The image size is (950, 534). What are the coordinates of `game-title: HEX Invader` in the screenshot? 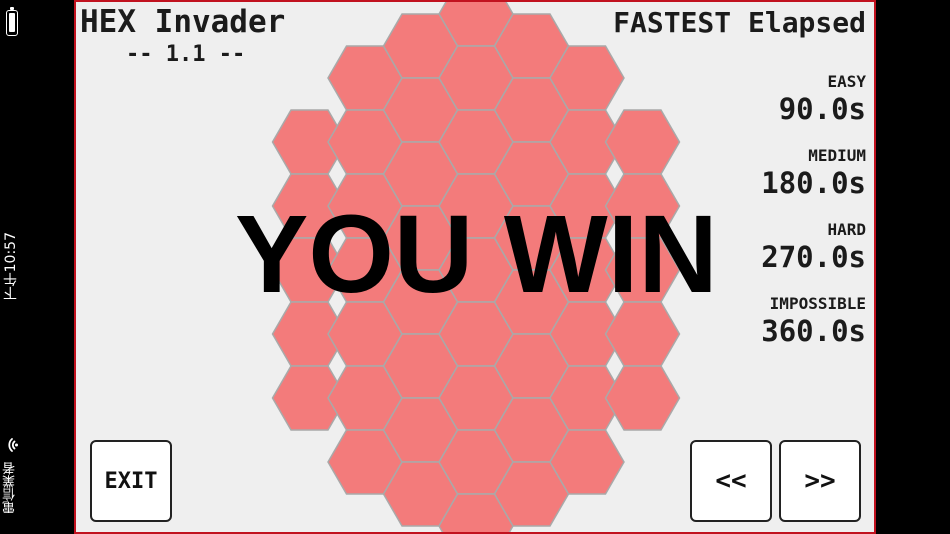 It's located at (183, 22).